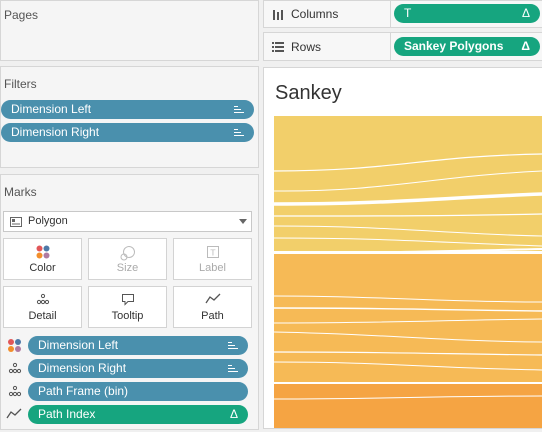  I want to click on field-pill-path-frame-bin: Path Frame (bin), so click(138, 391).